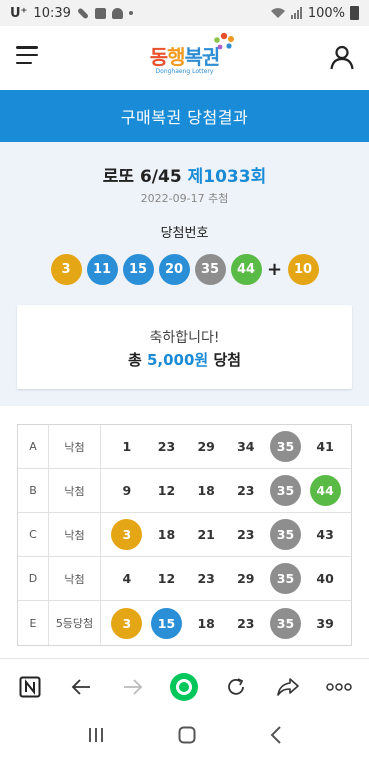 The image size is (369, 760). What do you see at coordinates (166, 623) in the screenshot?
I see `matched-number: 15` at bounding box center [166, 623].